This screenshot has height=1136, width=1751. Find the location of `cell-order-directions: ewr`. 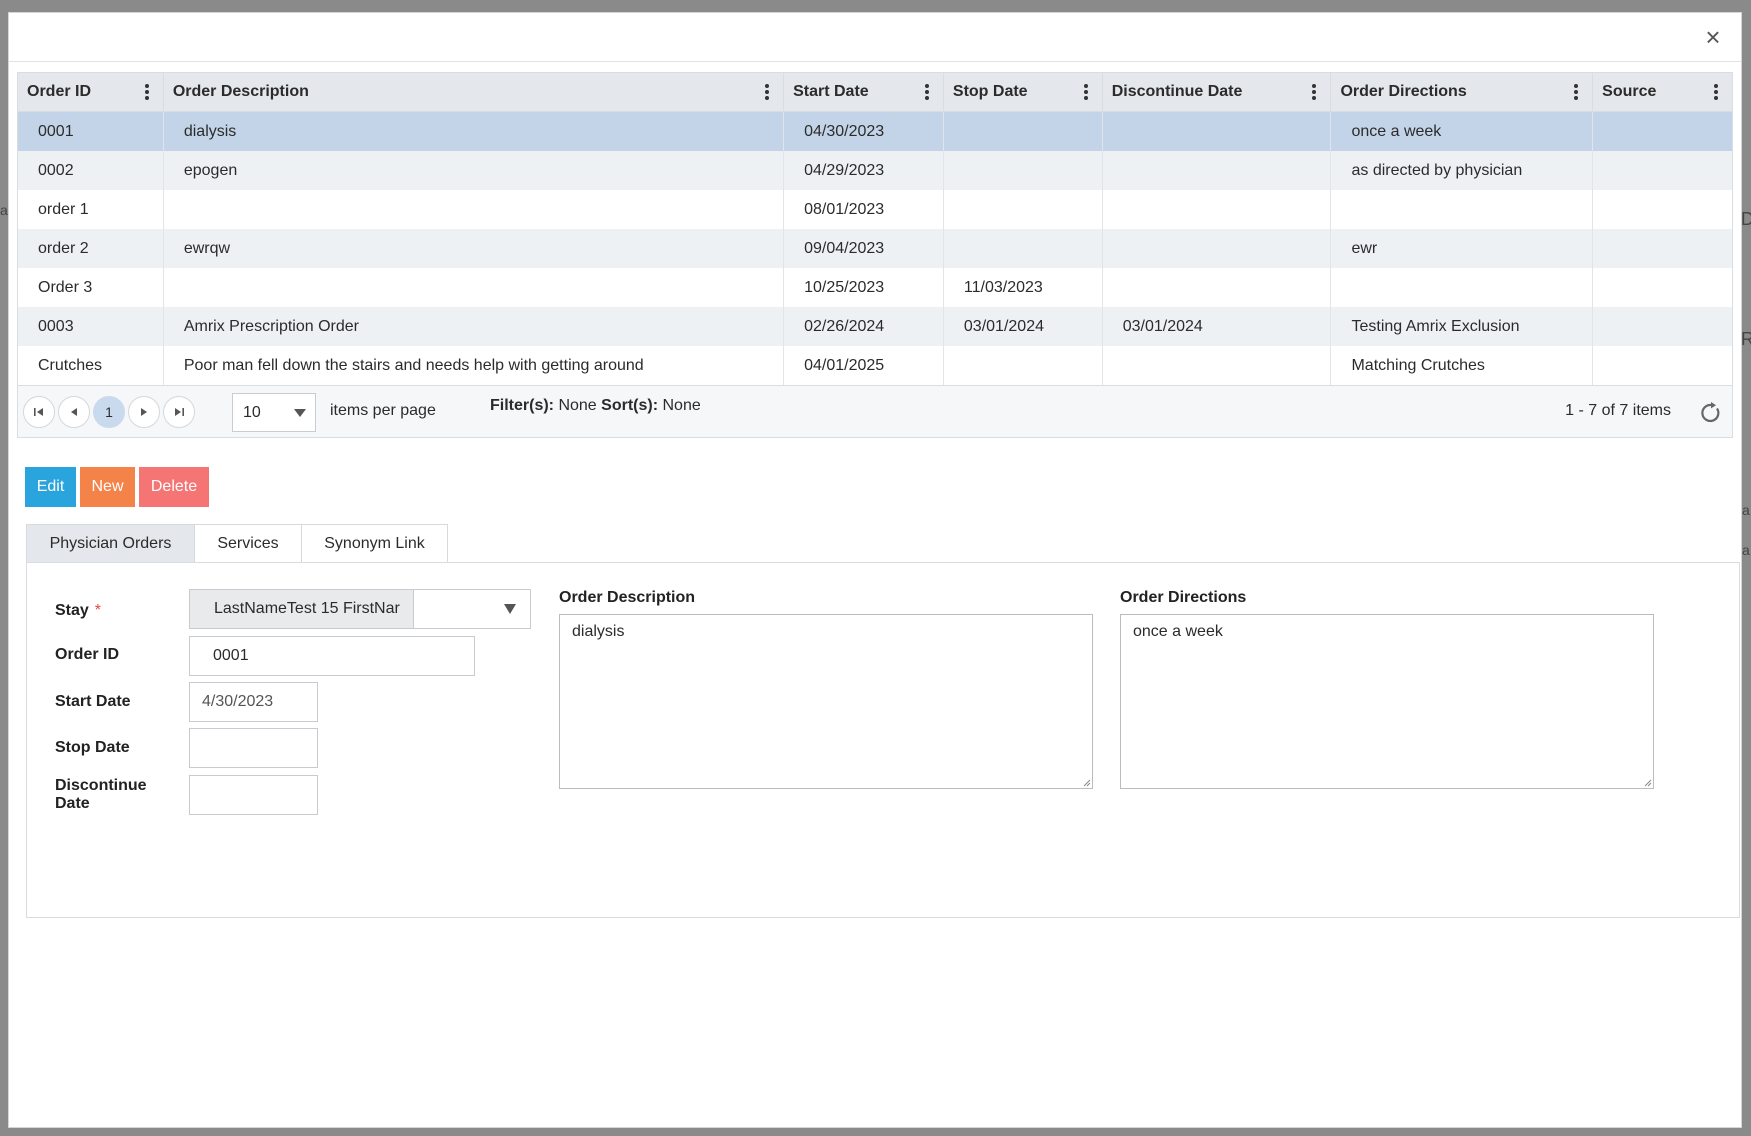

cell-order-directions: ewr is located at coordinates (1462, 248).